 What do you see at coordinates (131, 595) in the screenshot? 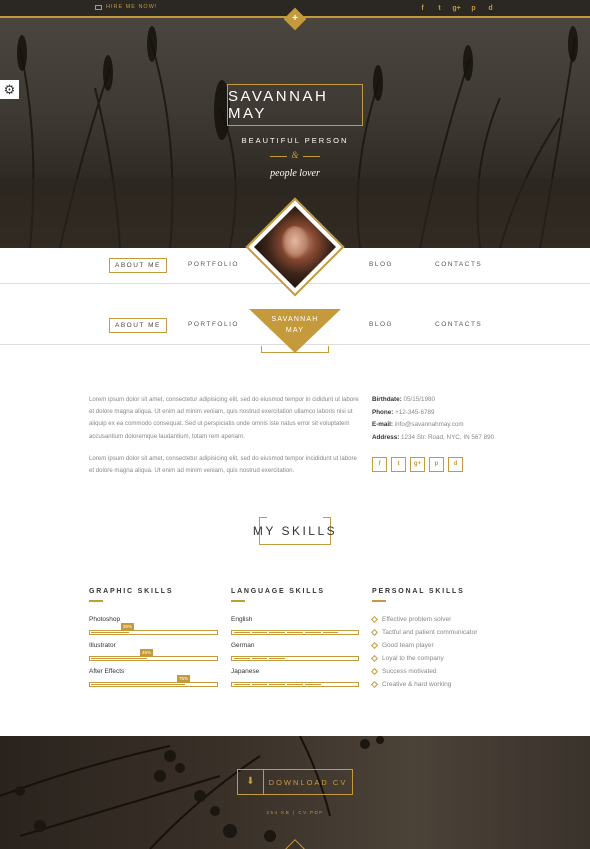
I see `graphic-skills-title: GRAPHIC SKILLS` at bounding box center [131, 595].